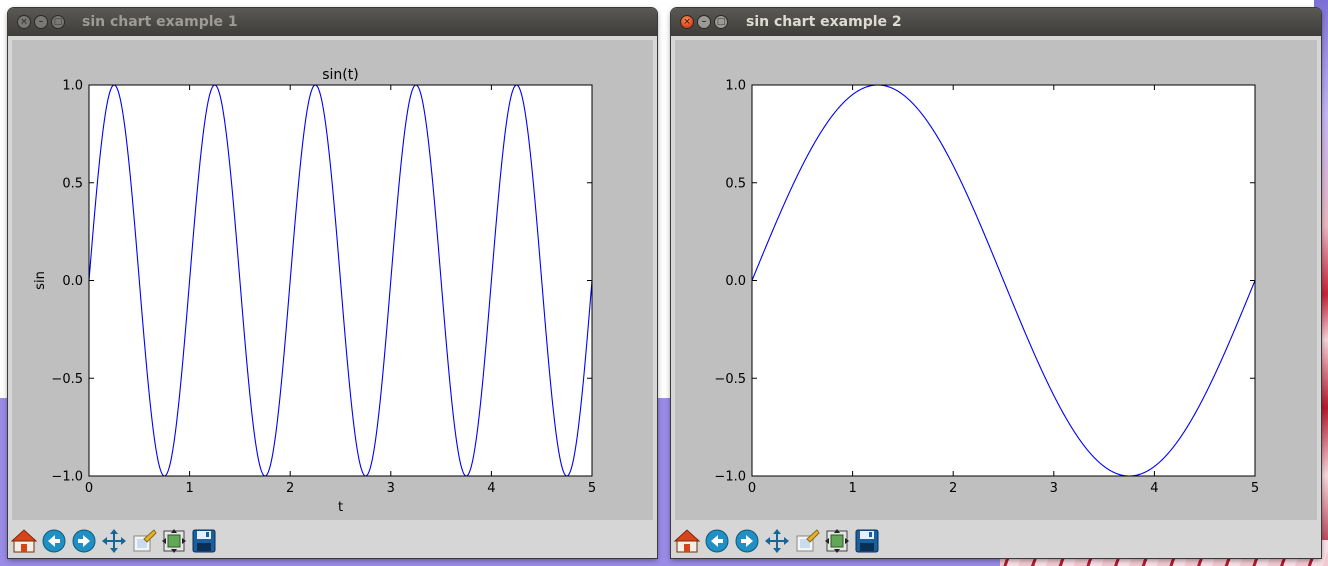  Describe the element at coordinates (332, 22) in the screenshot. I see `titlebar: × – □ sin chart example 1` at that location.